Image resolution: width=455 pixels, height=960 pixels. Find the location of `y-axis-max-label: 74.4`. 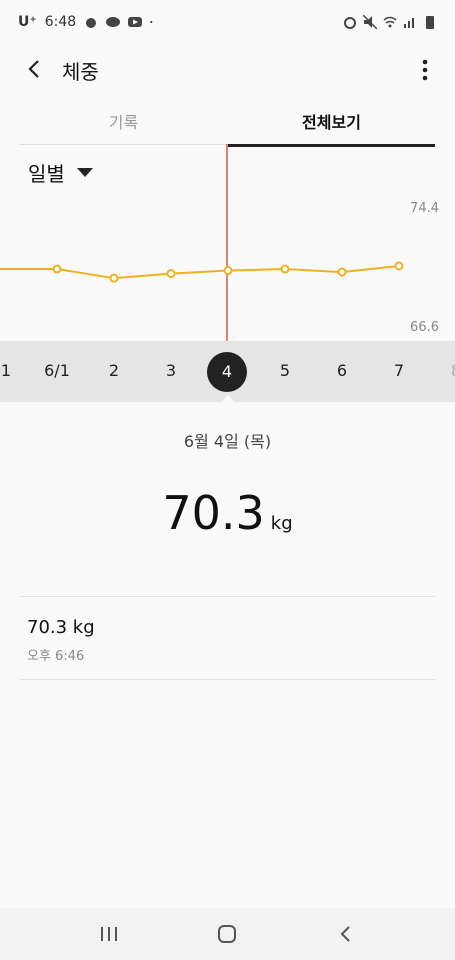

y-axis-max-label: 74.4 is located at coordinates (424, 208).